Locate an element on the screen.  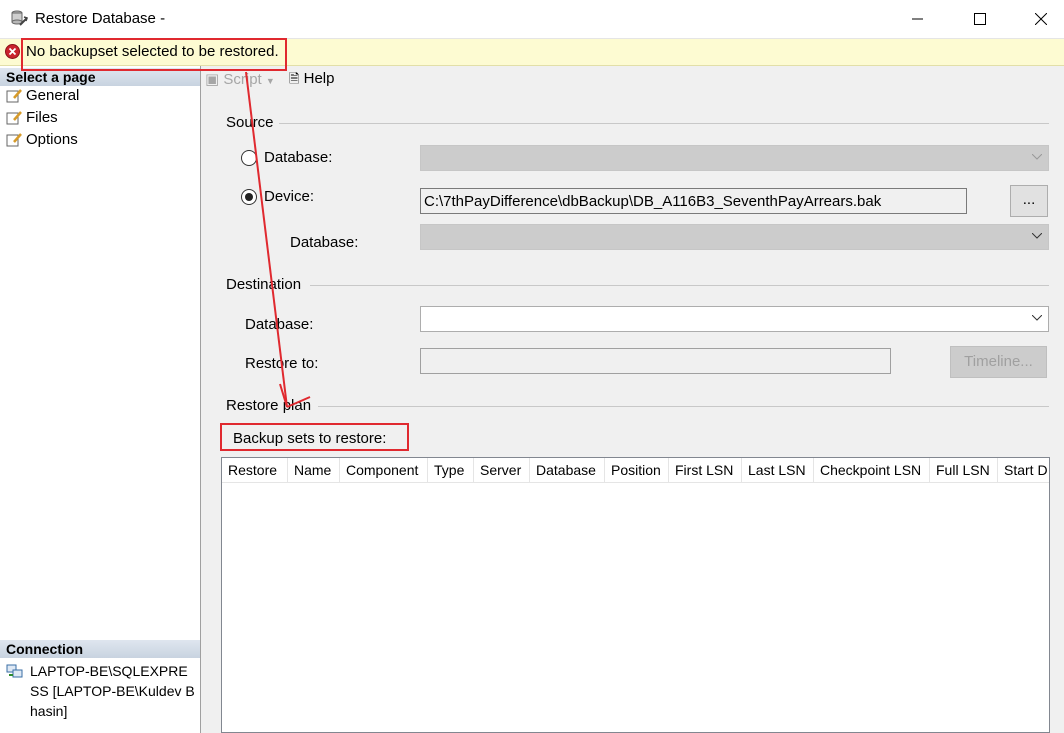
chevron-down-icon: ▼ is located at coordinates (270, 81).